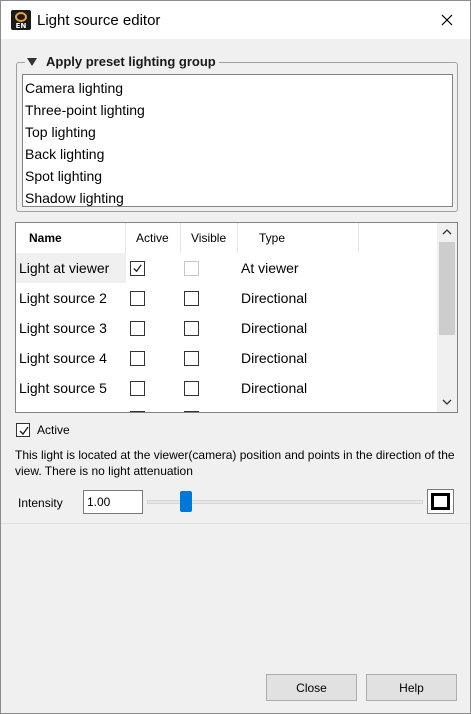 This screenshot has width=471, height=714. Describe the element at coordinates (447, 20) in the screenshot. I see `close-icon` at that location.